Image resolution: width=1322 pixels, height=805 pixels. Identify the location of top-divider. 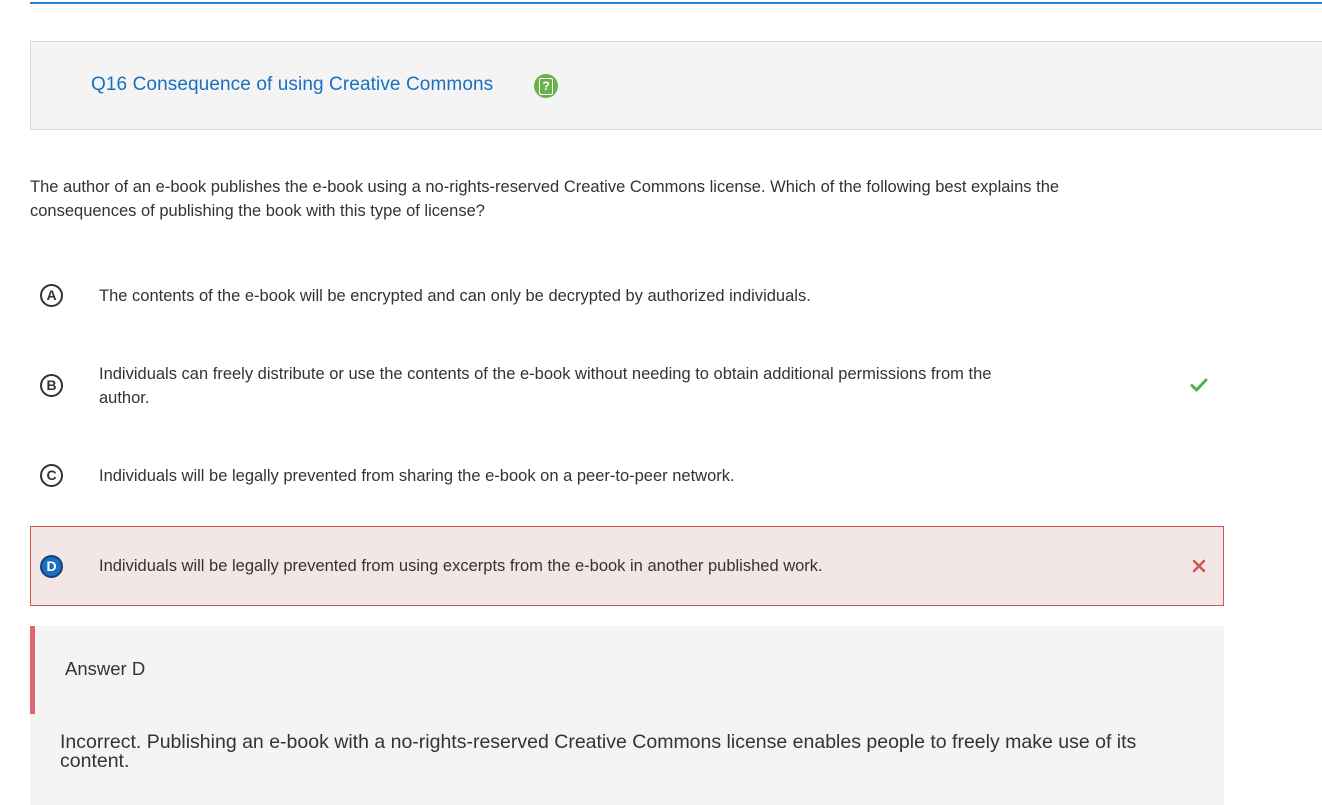
(676, 3).